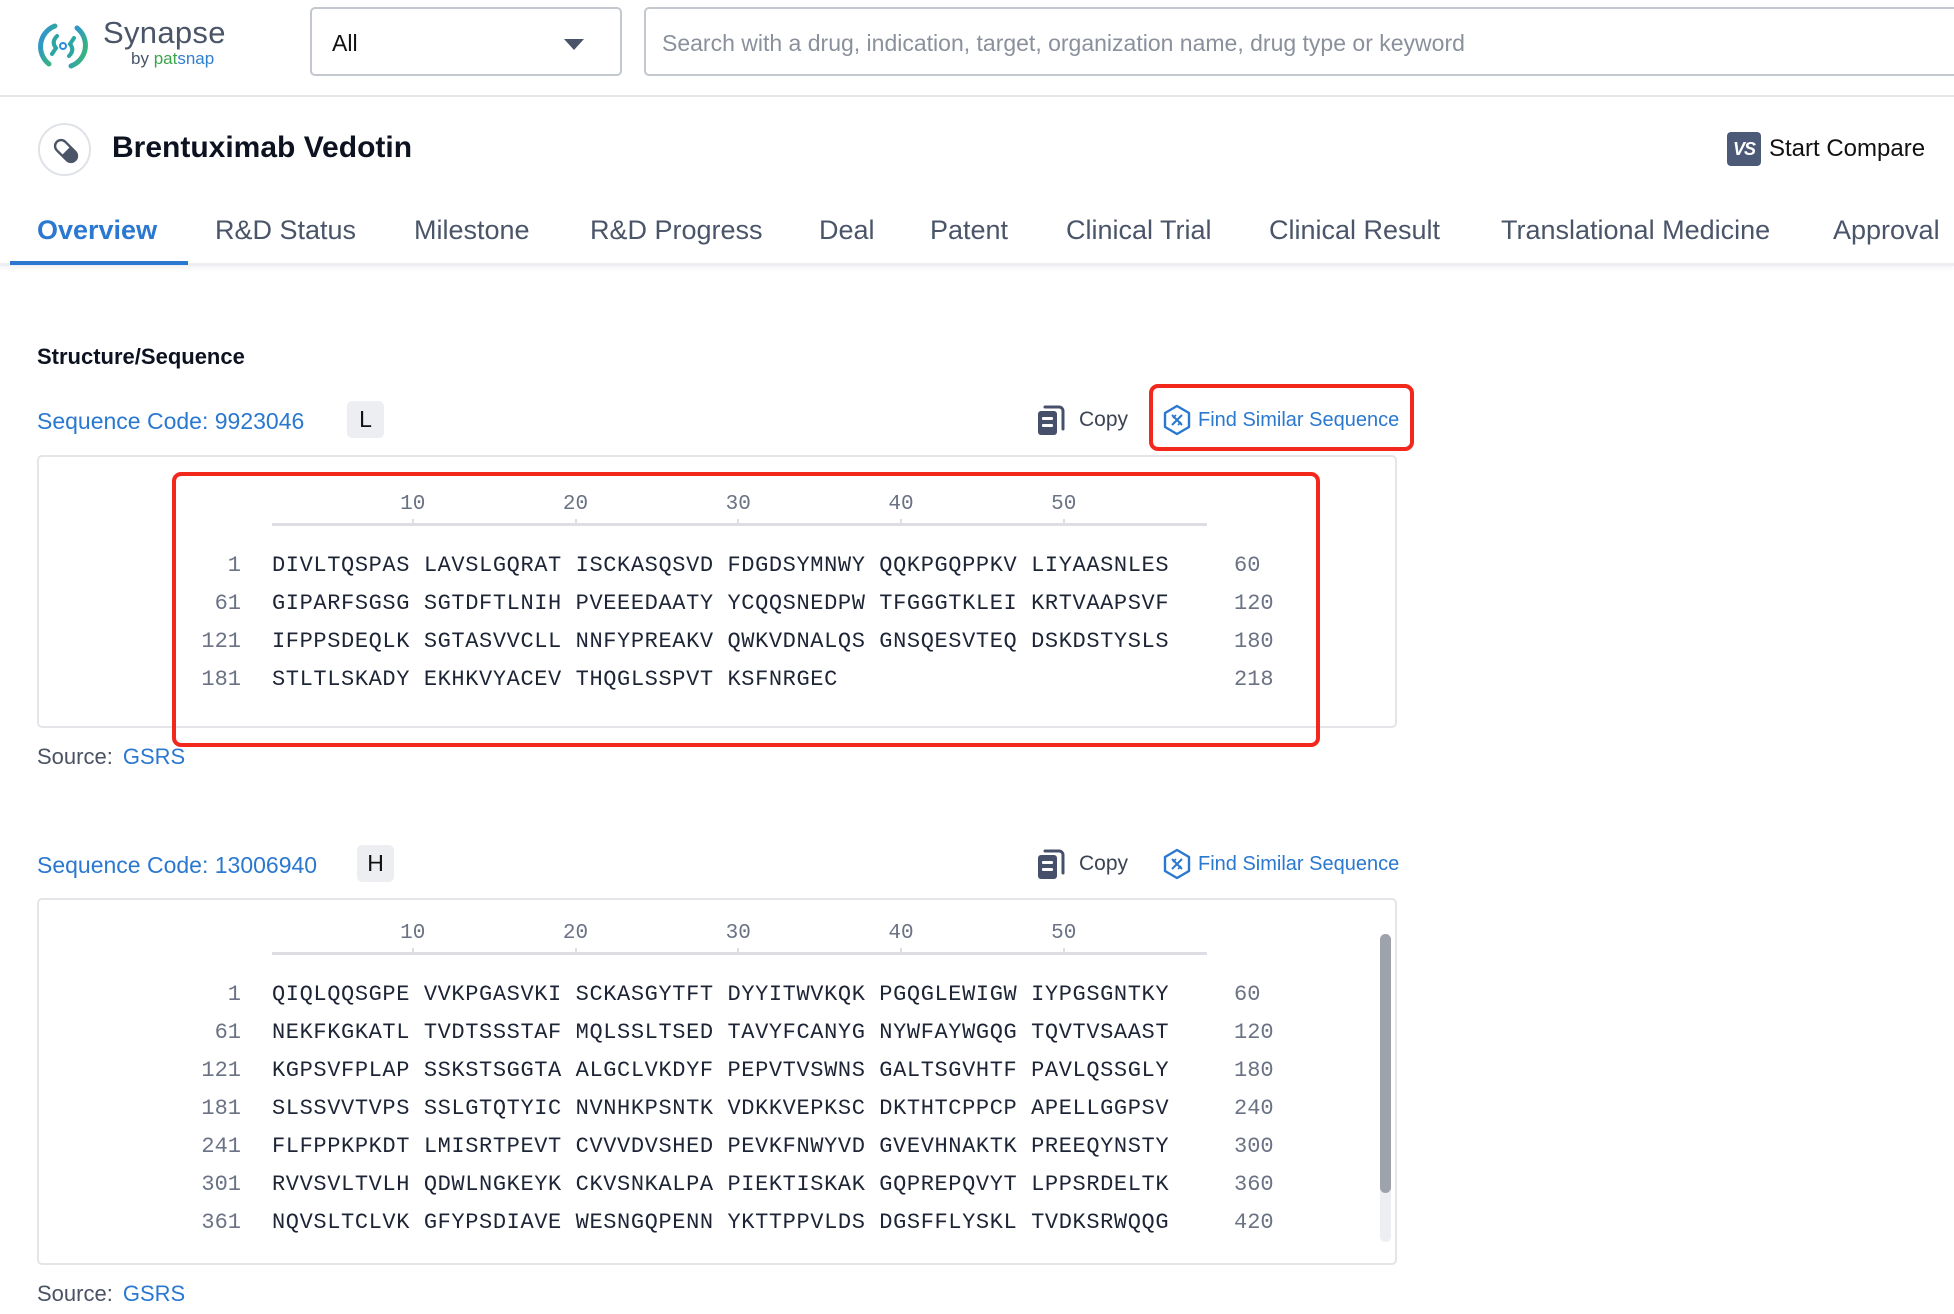 The width and height of the screenshot is (1954, 1314). What do you see at coordinates (97, 230) in the screenshot?
I see `tab-overview: Overview` at bounding box center [97, 230].